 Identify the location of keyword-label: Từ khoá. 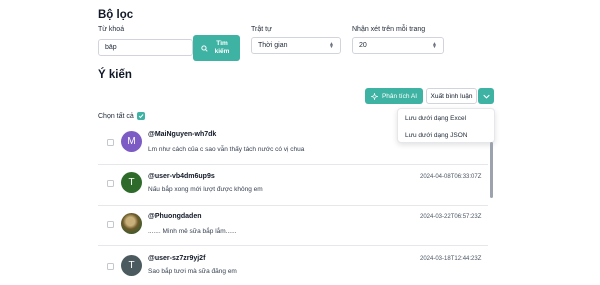
(111, 29).